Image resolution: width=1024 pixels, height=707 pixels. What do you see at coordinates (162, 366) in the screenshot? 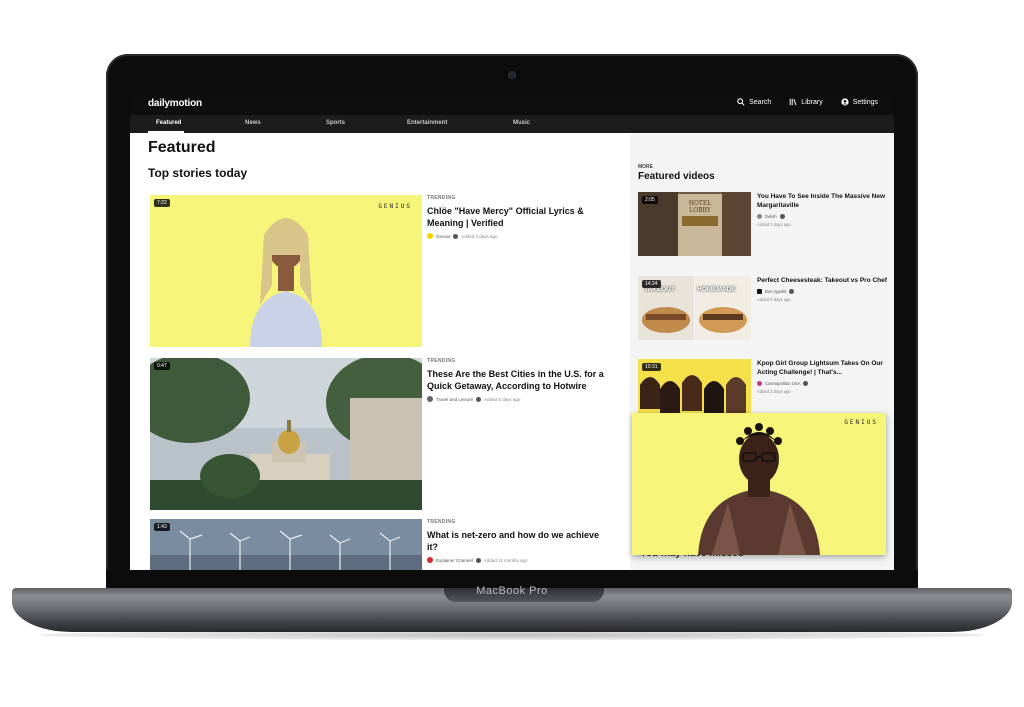
I see `duration-badge: 0:47` at bounding box center [162, 366].